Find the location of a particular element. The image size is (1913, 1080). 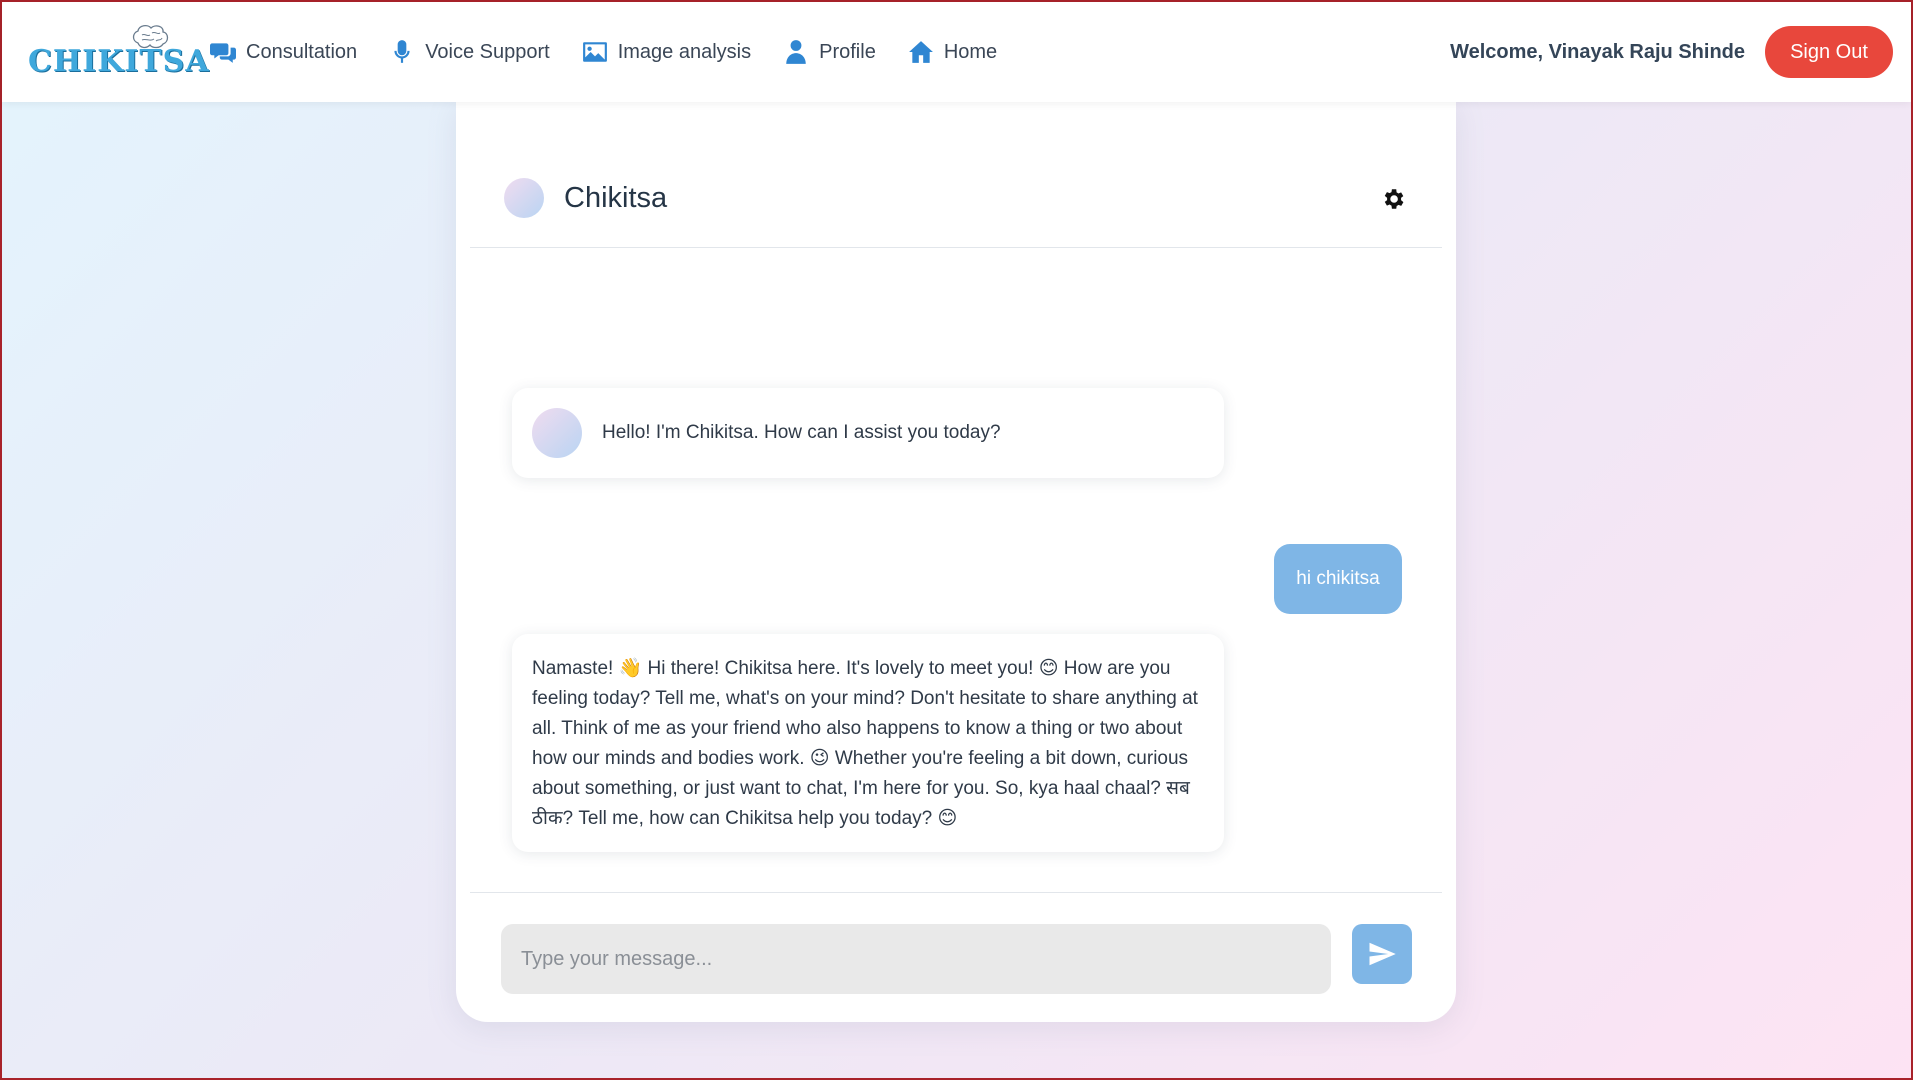

nav-profile-label: Profile is located at coordinates (847, 51).